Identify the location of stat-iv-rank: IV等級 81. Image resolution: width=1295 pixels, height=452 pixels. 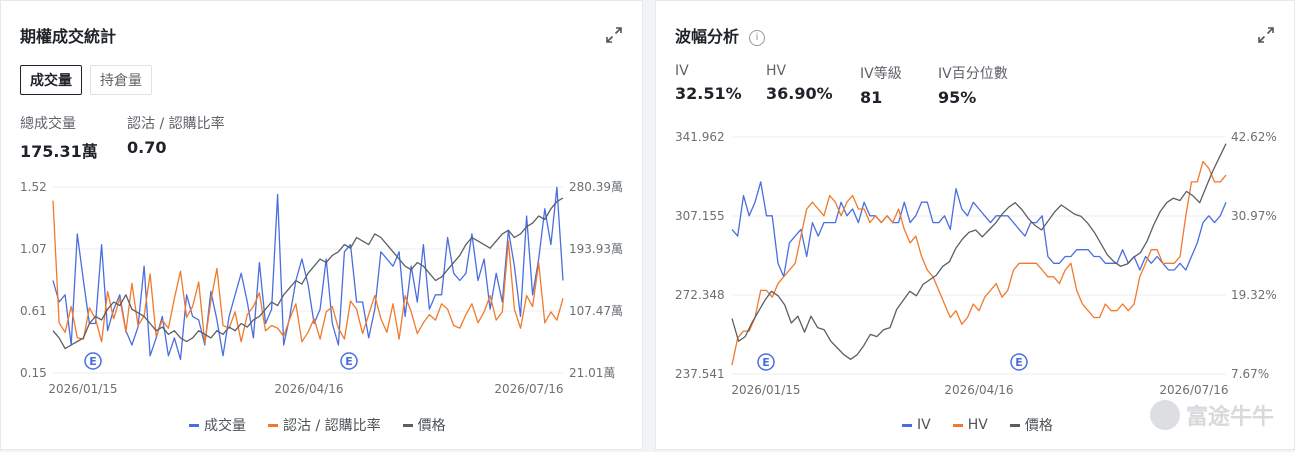
(881, 85).